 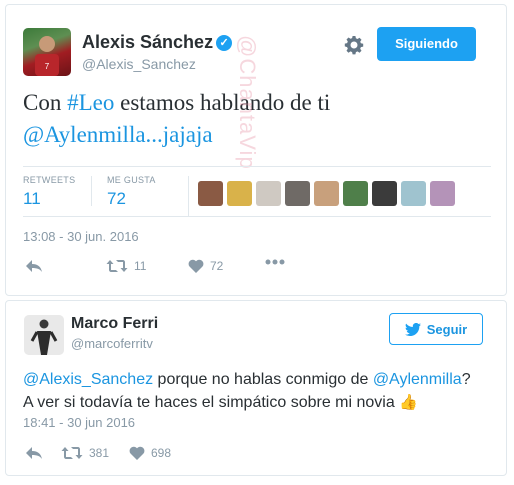 I want to click on reply-text-part: ?, so click(x=466, y=379).